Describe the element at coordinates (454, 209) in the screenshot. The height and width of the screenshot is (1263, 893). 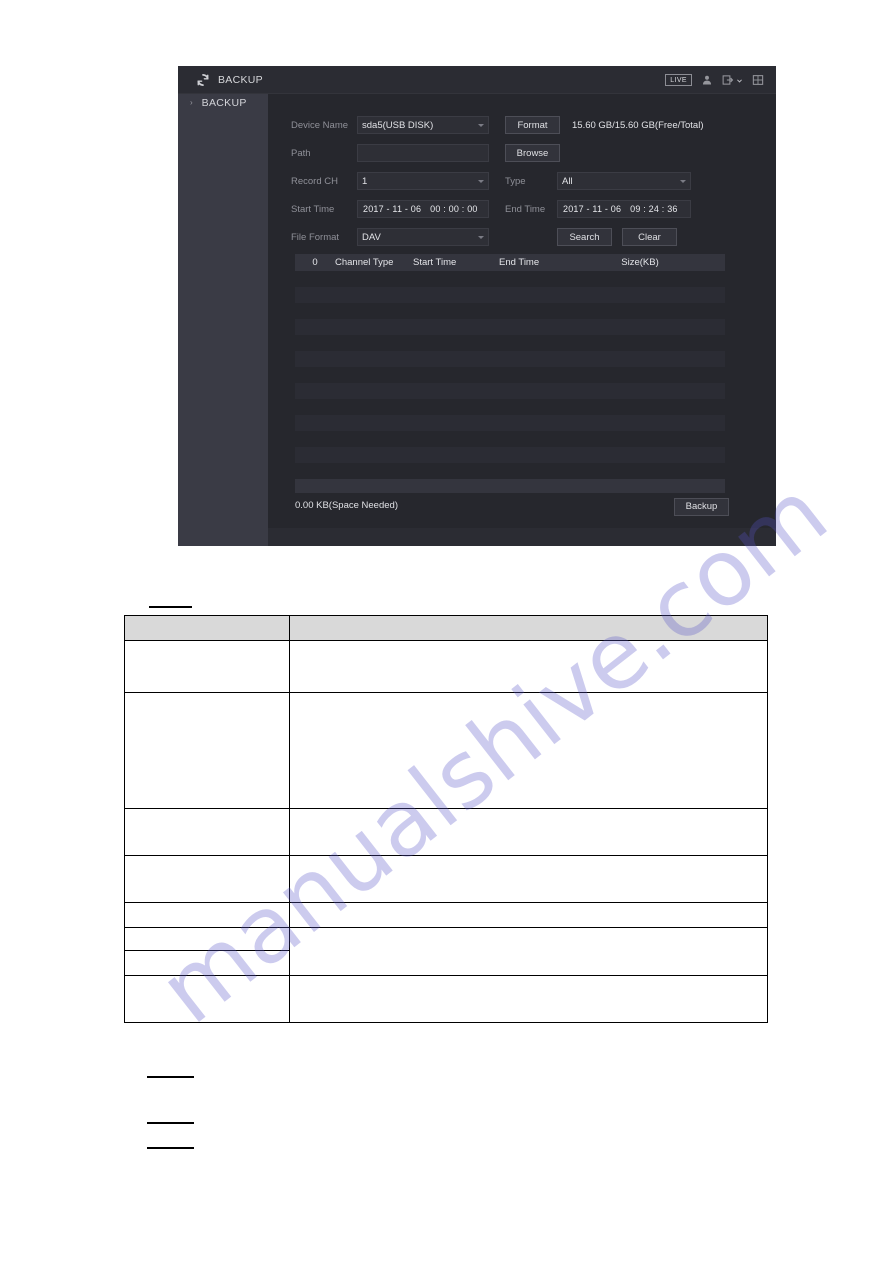
I see `start-time-clock: 00 : 00 : 00` at that location.